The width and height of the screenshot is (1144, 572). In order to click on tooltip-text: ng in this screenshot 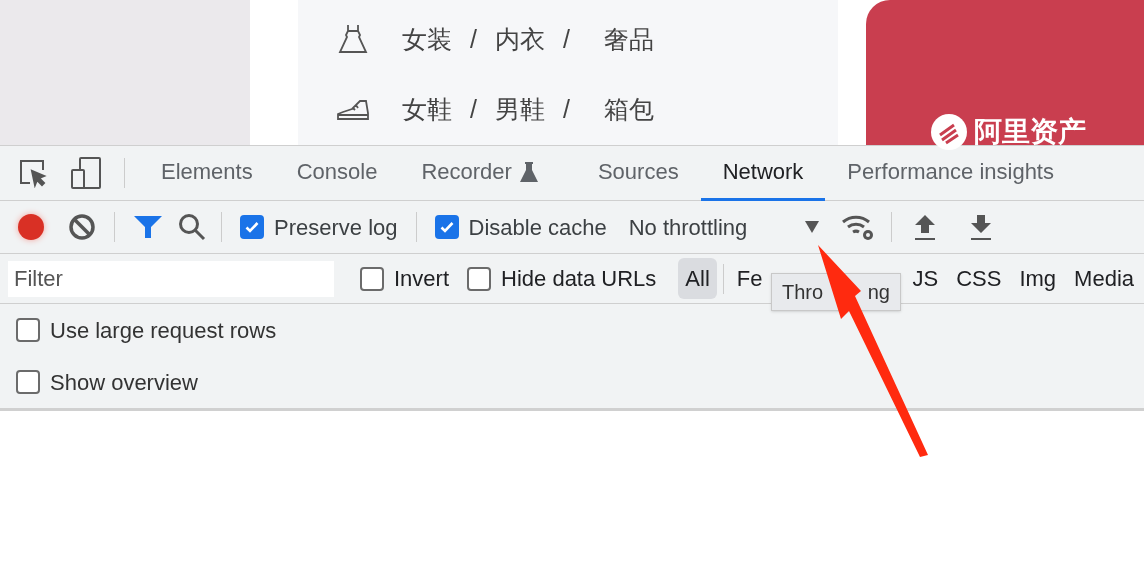, I will do `click(878, 292)`.